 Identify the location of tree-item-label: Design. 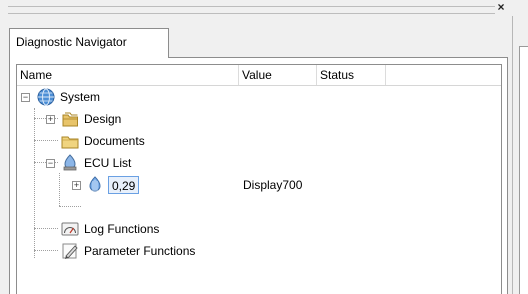
(103, 119).